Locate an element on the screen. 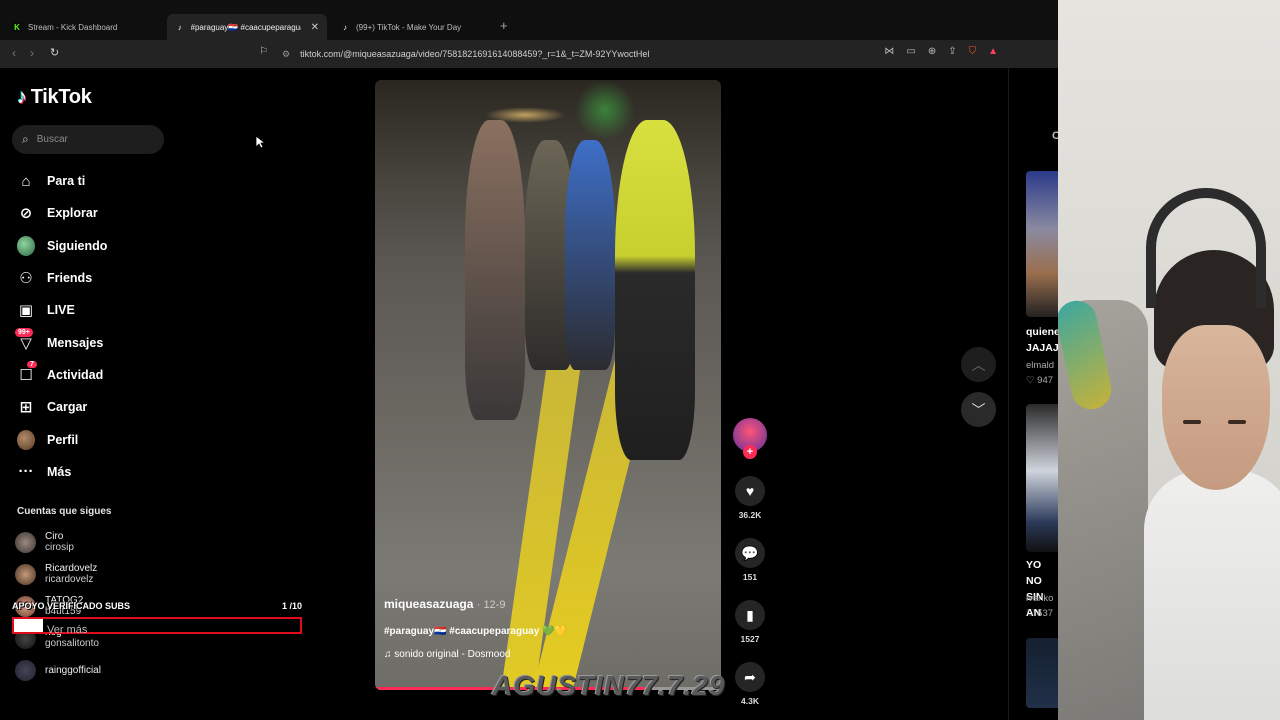 The image size is (1280, 720). nav-friends: ⚇ Friends is located at coordinates (117, 278).